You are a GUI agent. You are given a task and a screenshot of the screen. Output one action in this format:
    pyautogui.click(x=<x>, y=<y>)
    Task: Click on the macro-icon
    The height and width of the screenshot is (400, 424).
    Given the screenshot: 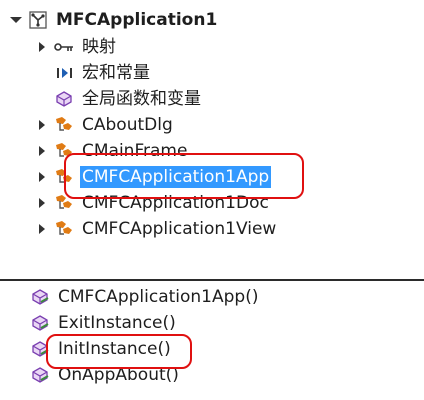 What is the action you would take?
    pyautogui.click(x=64, y=73)
    